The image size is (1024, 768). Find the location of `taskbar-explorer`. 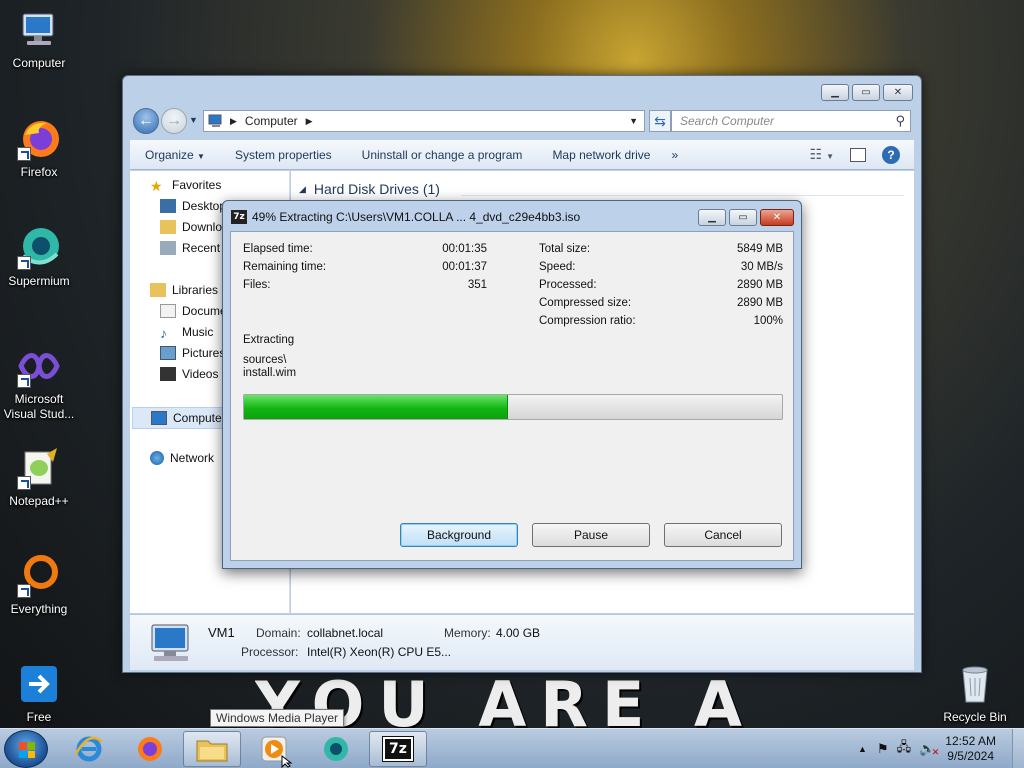

taskbar-explorer is located at coordinates (212, 749).